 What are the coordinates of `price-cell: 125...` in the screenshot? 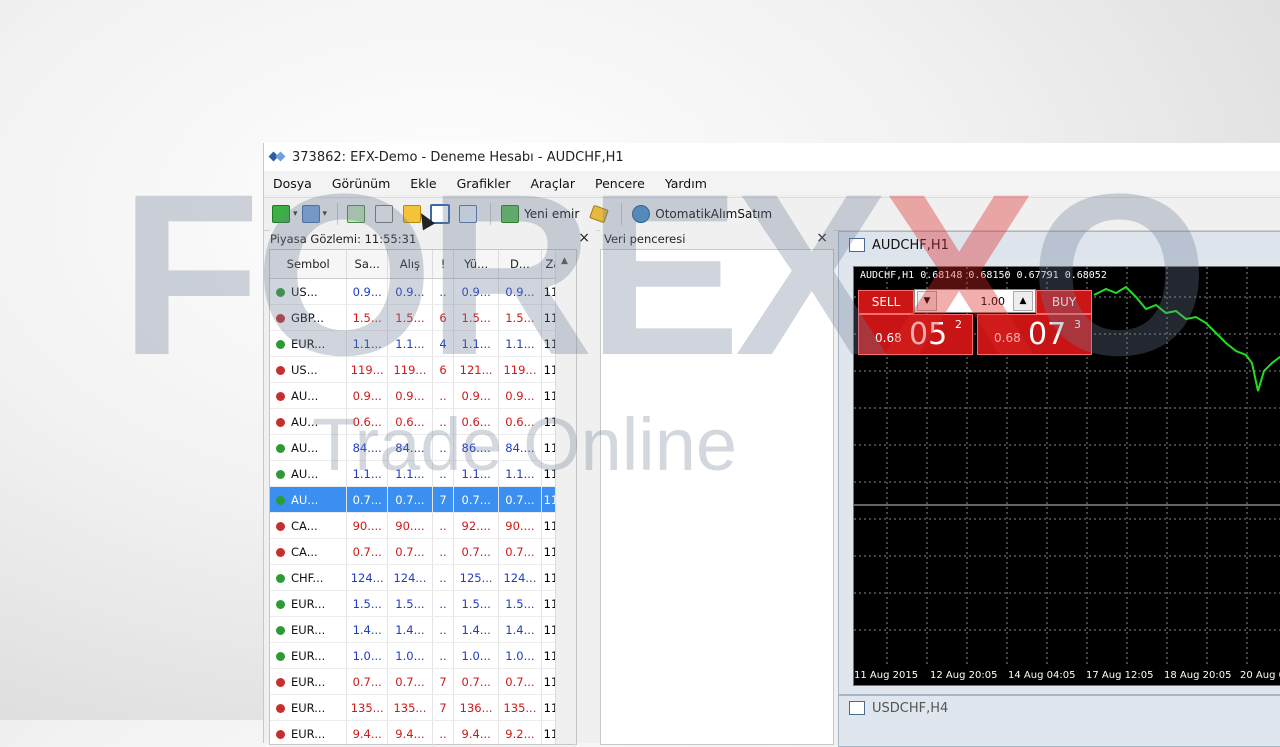 It's located at (476, 577).